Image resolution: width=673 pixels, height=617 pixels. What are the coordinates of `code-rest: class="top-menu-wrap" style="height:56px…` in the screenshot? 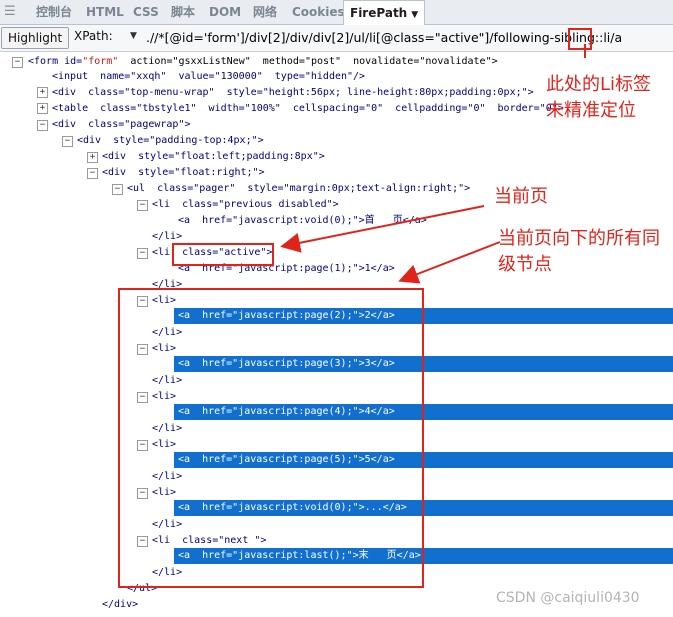 It's located at (308, 92).